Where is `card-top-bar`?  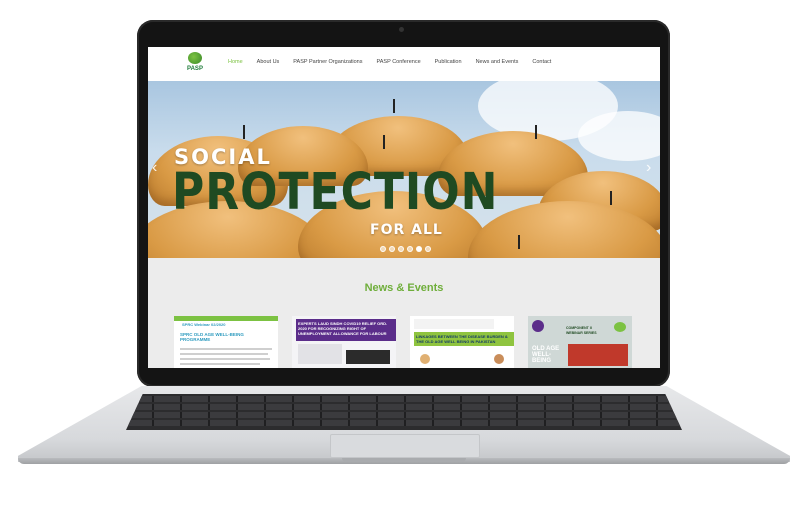
card-top-bar is located at coordinates (226, 318).